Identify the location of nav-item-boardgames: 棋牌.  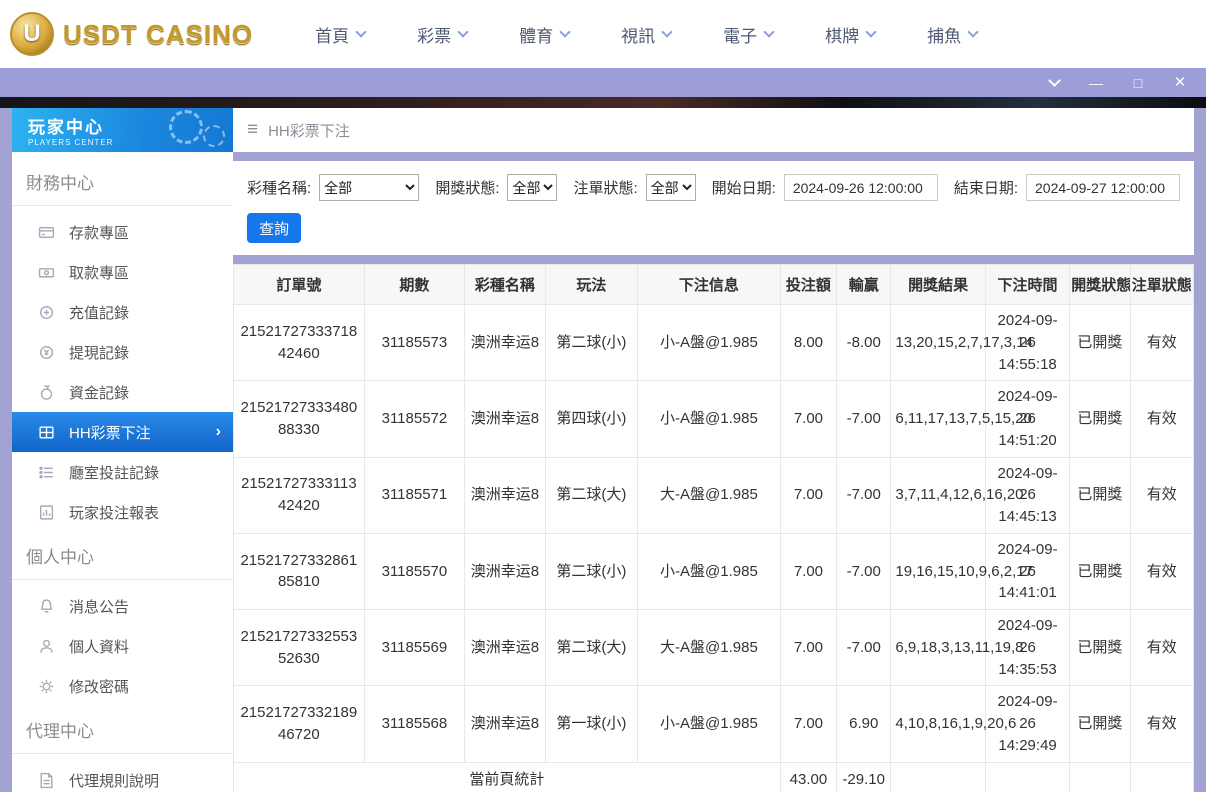
(851, 34).